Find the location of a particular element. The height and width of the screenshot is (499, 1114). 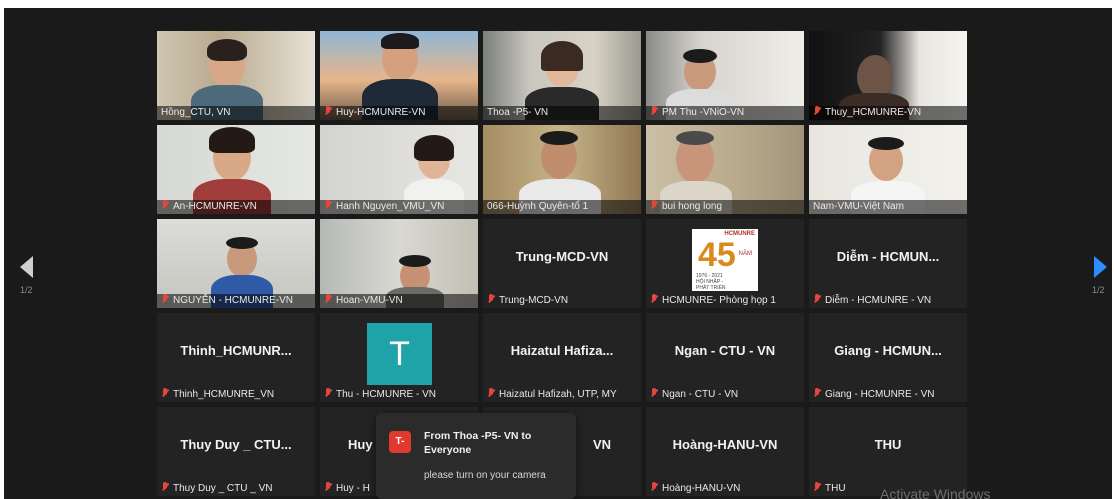

chevron-left-icon is located at coordinates (26, 267).